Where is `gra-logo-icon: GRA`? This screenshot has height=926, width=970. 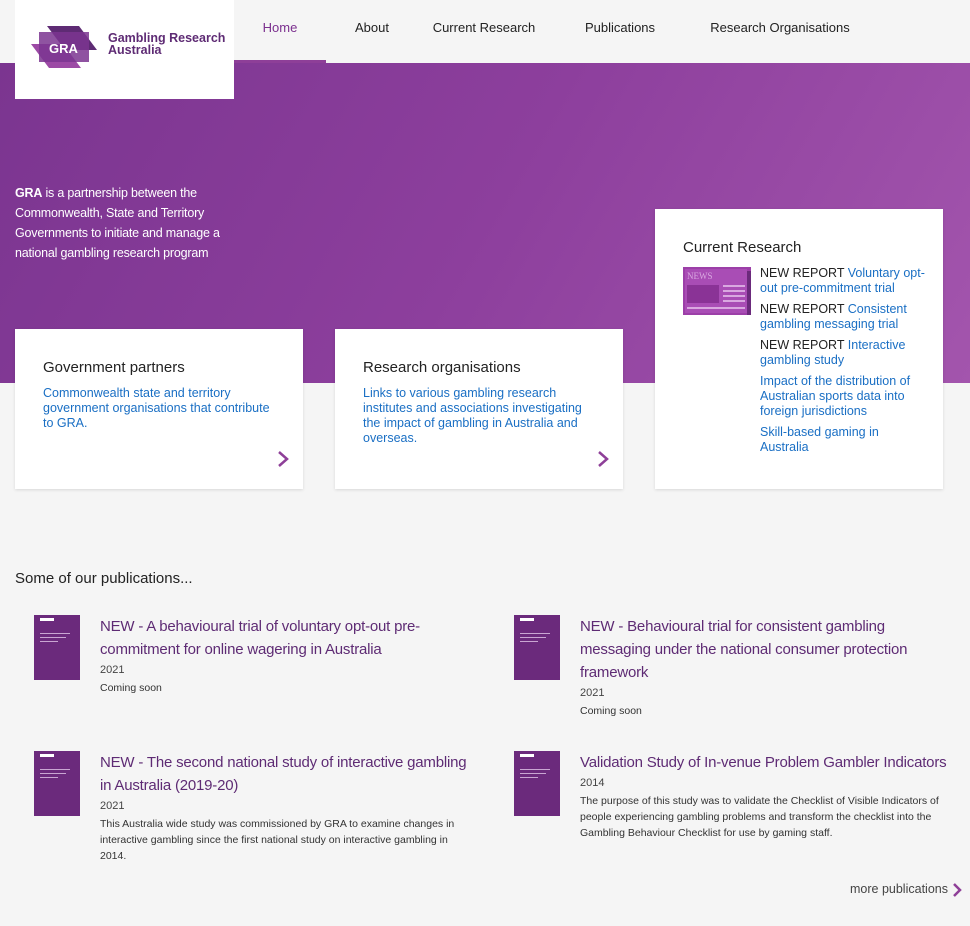
gra-logo-icon: GRA is located at coordinates (64, 47).